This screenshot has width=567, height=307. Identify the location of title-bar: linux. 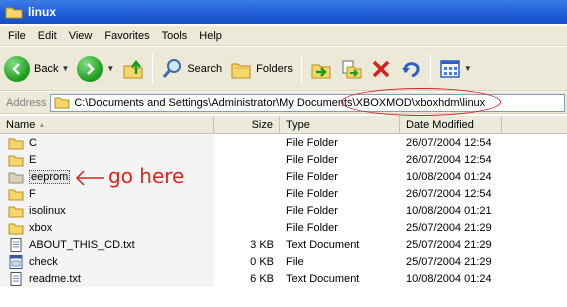
(283, 12).